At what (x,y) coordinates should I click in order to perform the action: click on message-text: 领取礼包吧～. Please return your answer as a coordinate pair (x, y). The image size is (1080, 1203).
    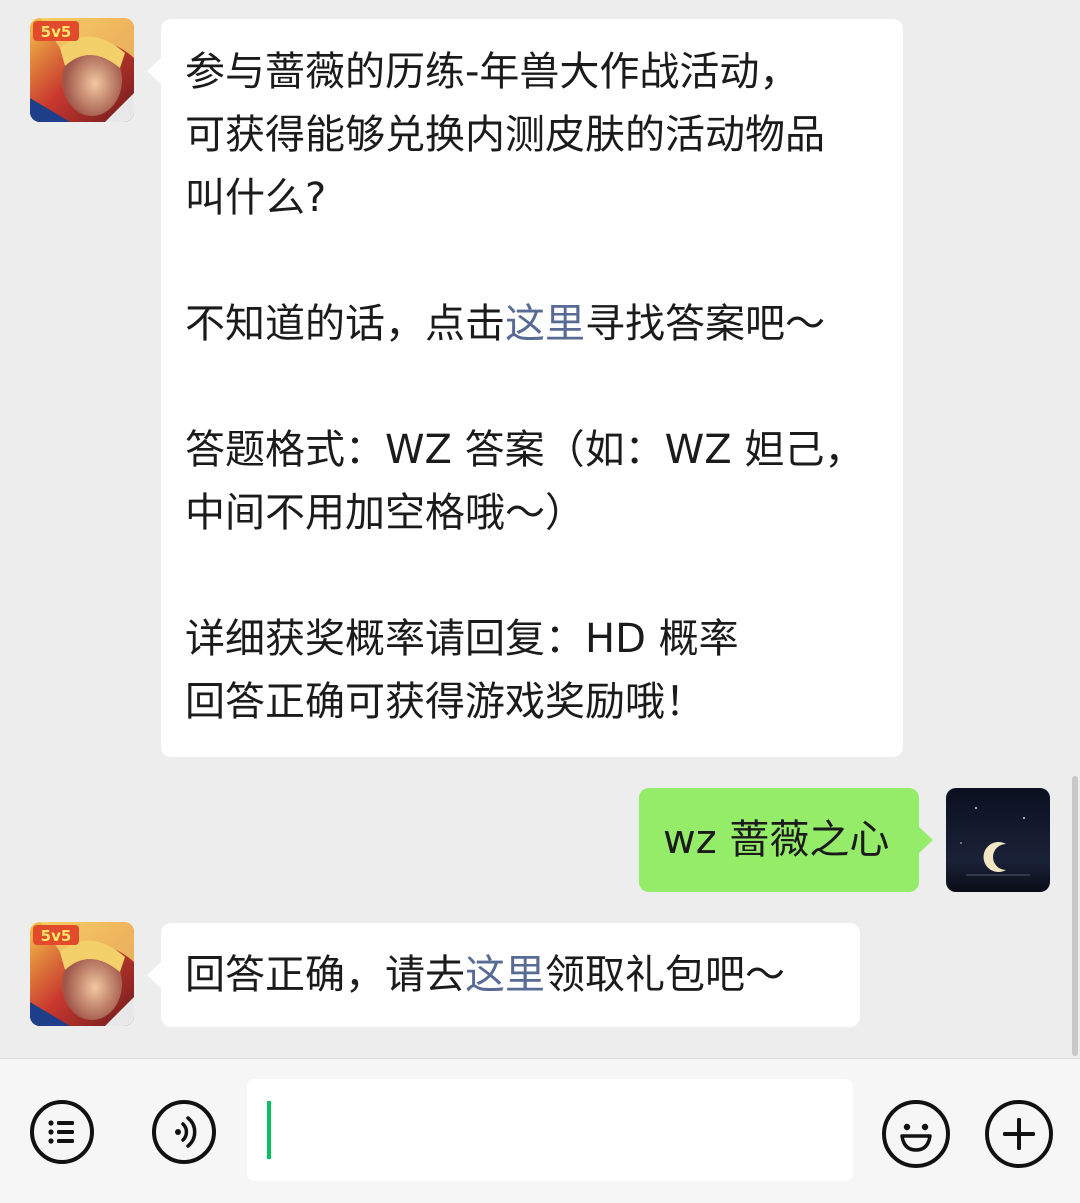
    Looking at the image, I should click on (665, 975).